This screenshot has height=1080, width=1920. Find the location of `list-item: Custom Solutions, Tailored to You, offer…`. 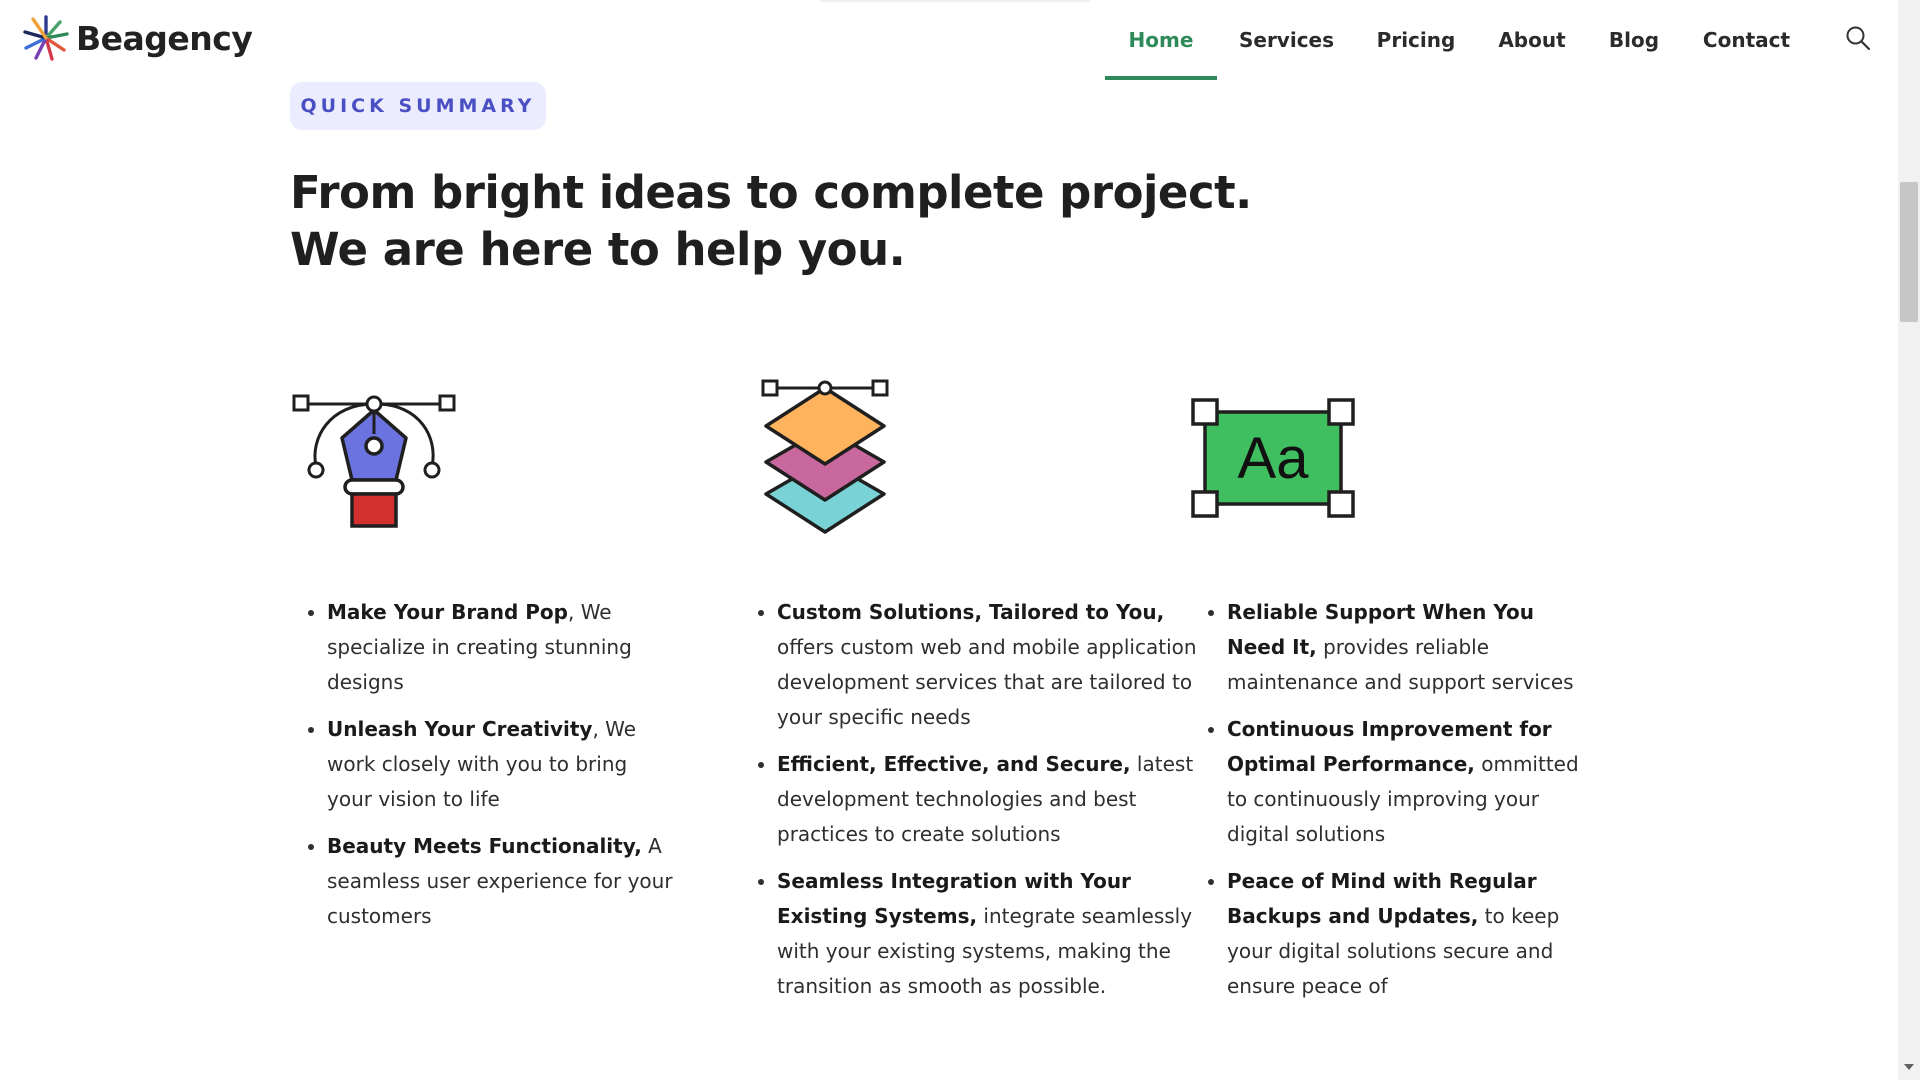

list-item: Custom Solutions, Tailored to You, offer… is located at coordinates (997, 665).